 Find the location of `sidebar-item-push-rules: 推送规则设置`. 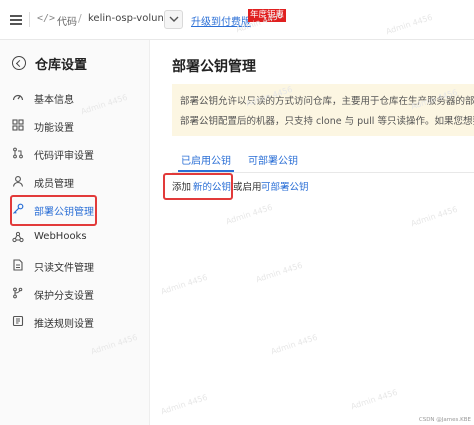

sidebar-item-push-rules: 推送规则设置 is located at coordinates (75, 322).